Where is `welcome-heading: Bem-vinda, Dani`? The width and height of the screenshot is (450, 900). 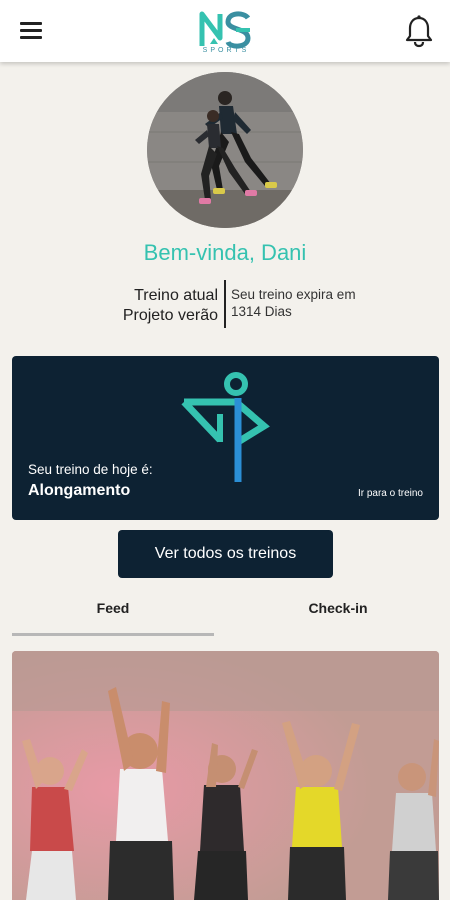 welcome-heading: Bem-vinda, Dani is located at coordinates (225, 252).